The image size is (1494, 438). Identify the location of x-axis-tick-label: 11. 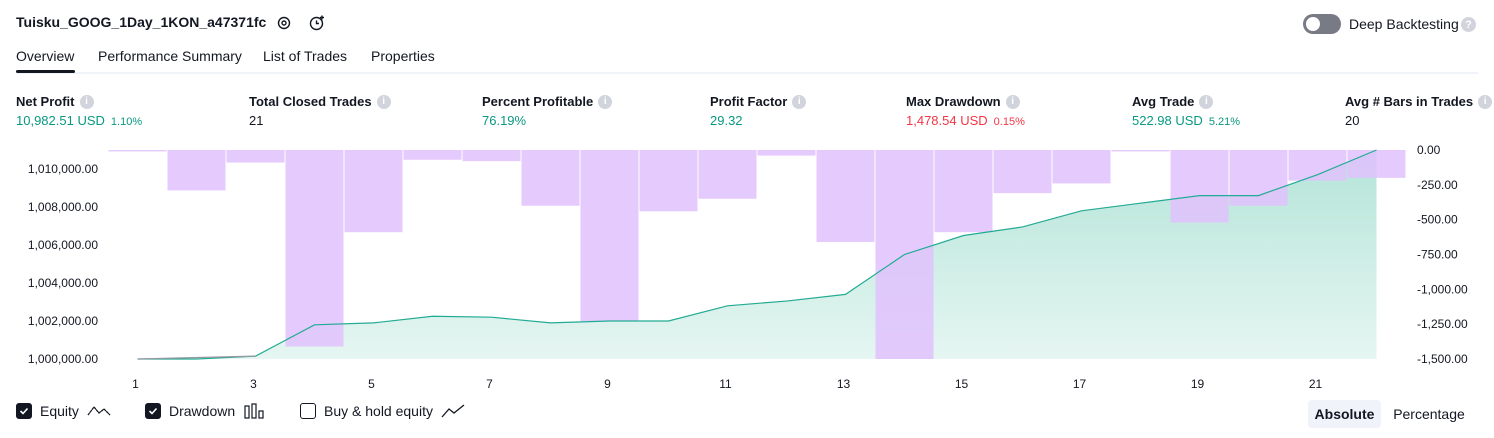
(725, 384).